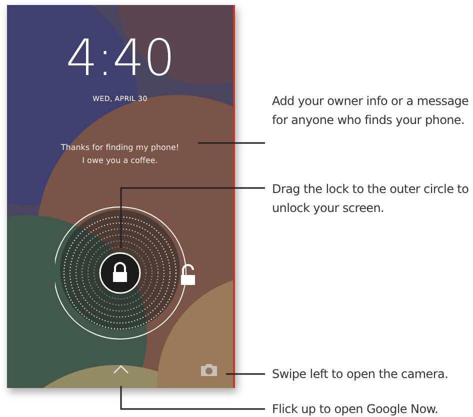  I want to click on callout-text: Add your owner info or a message for anyone who finds your phone., so click(371, 111).